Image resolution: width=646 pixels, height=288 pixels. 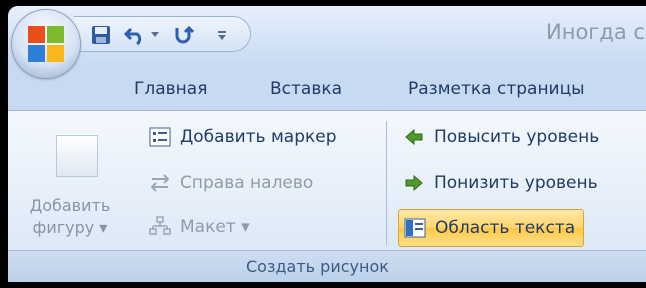 I want to click on group-label-bar: Создать рисунок, so click(x=327, y=266).